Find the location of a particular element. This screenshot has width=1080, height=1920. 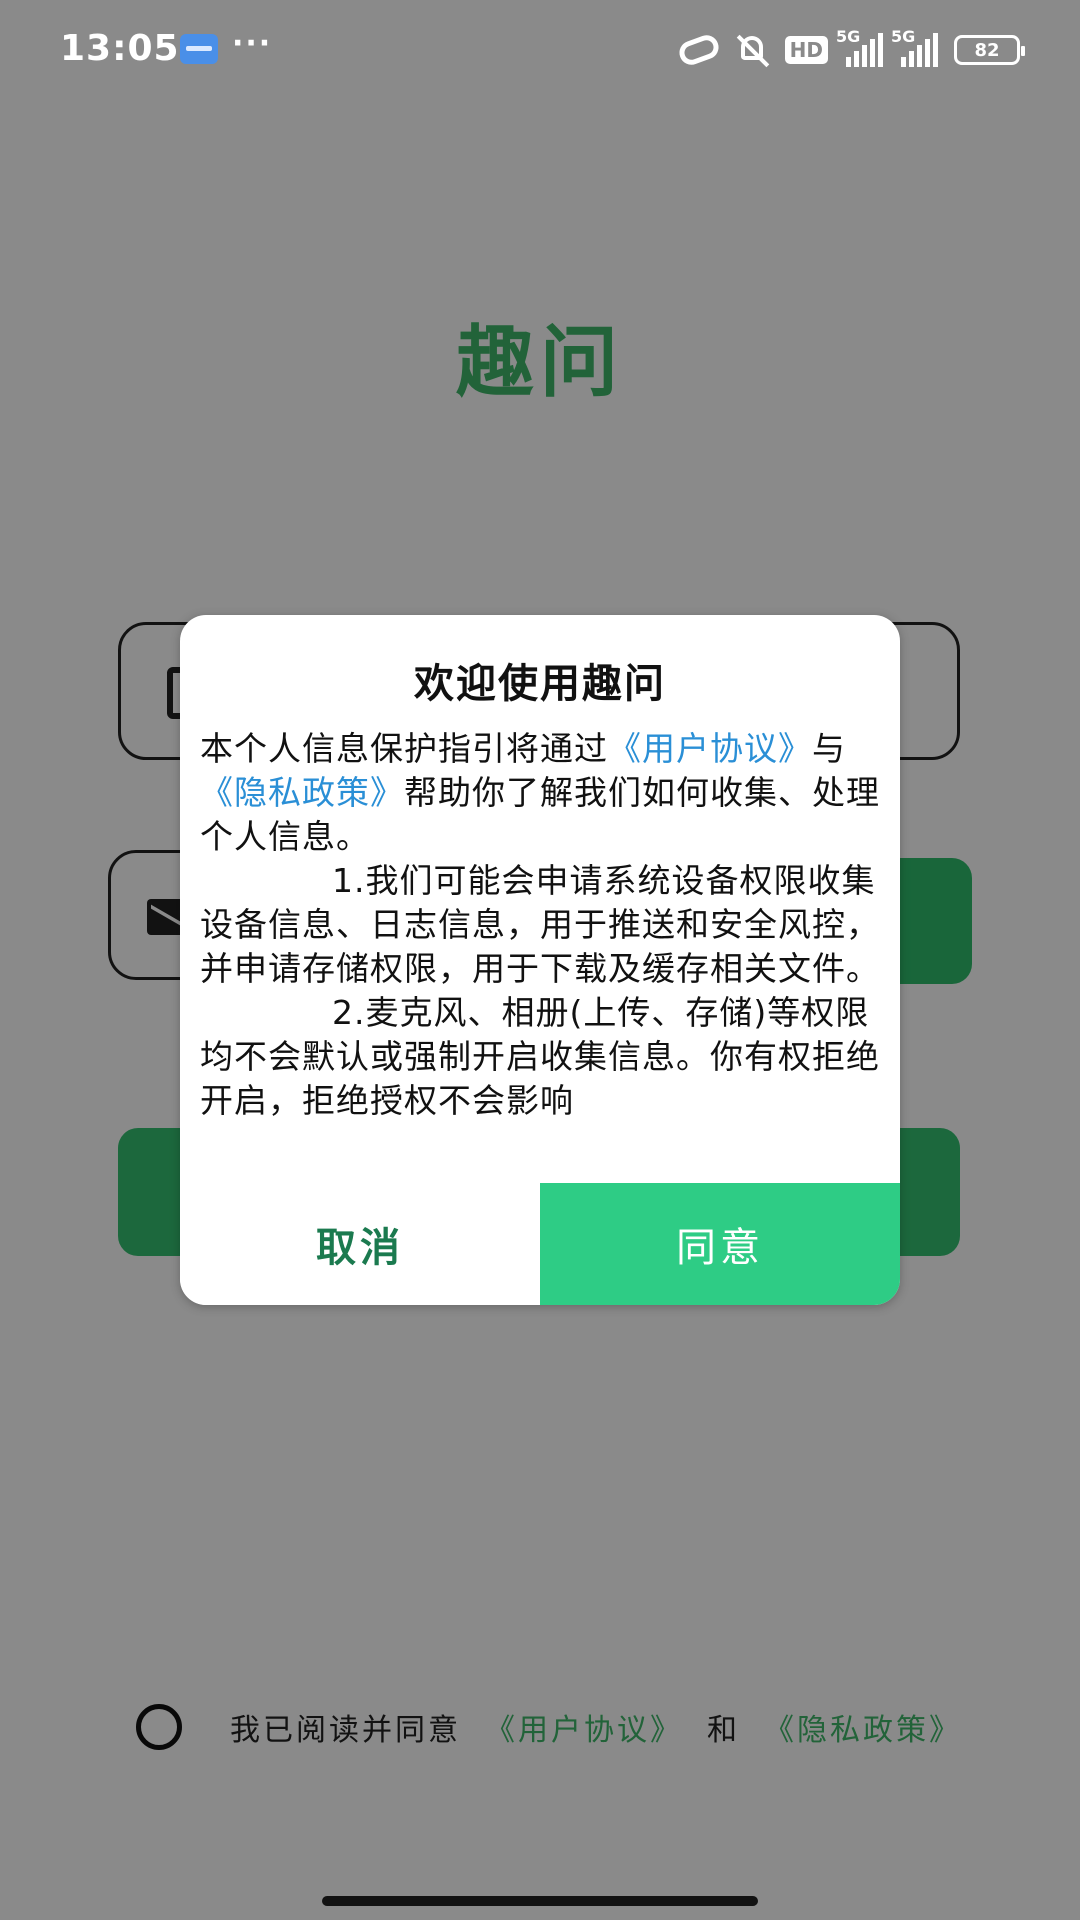

dialog-footer: 取消 同意 is located at coordinates (540, 1244).